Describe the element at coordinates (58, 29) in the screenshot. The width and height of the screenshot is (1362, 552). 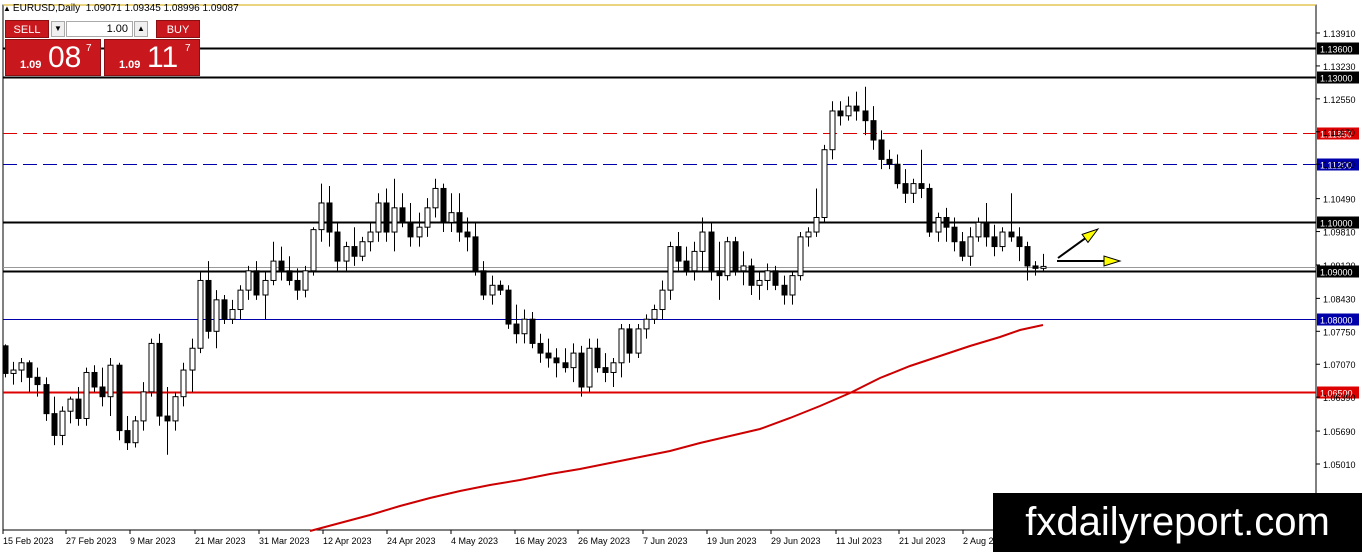
I see `lot-decrease-icon: ▼` at that location.